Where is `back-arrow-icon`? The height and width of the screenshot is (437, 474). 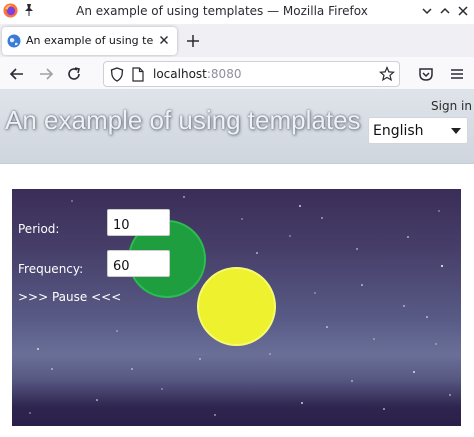
back-arrow-icon is located at coordinates (17, 74).